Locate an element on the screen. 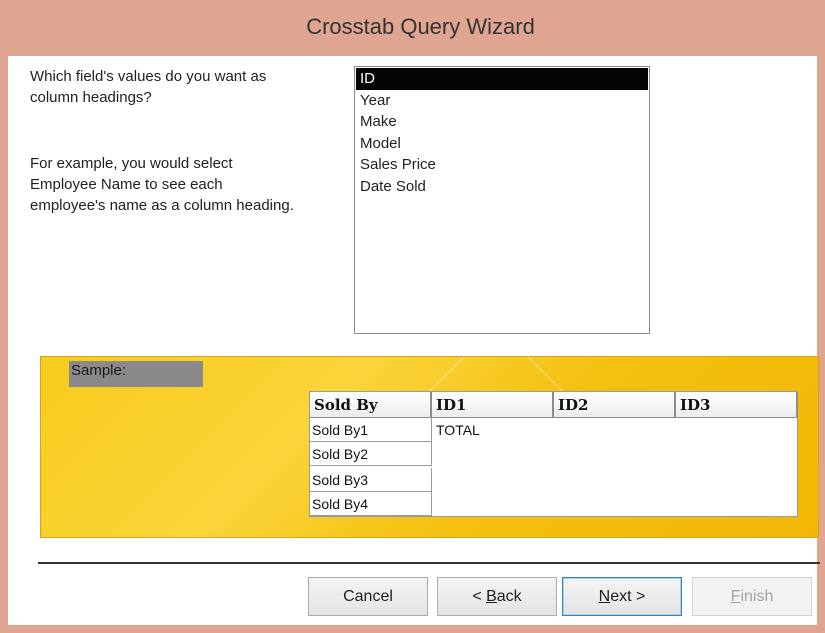 The image size is (825, 633). field-item-model: Model is located at coordinates (502, 144).